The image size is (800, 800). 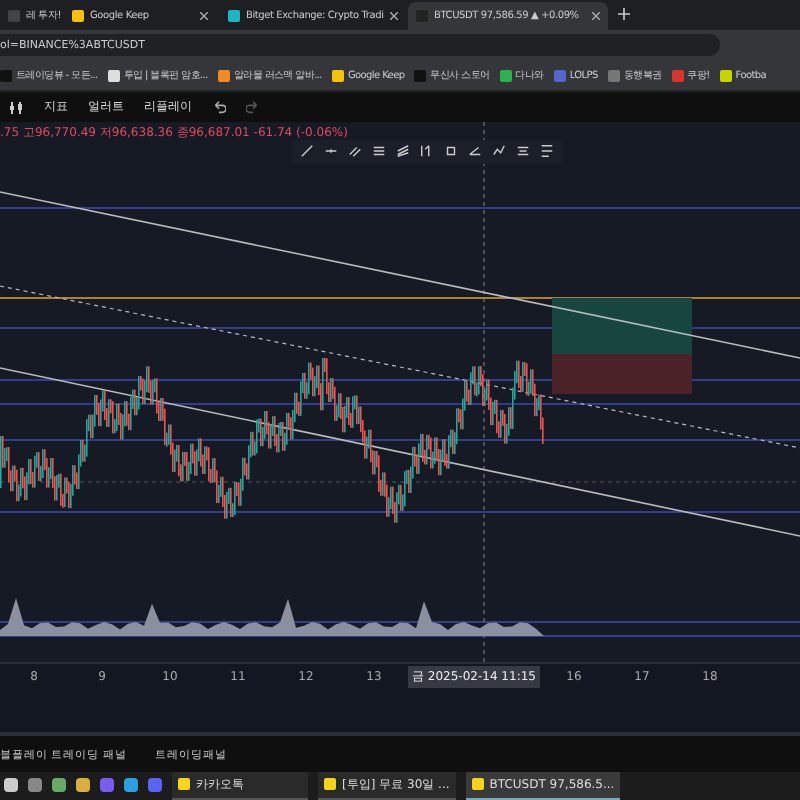 What do you see at coordinates (624, 14) in the screenshot?
I see `new-tab-icon` at bounding box center [624, 14].